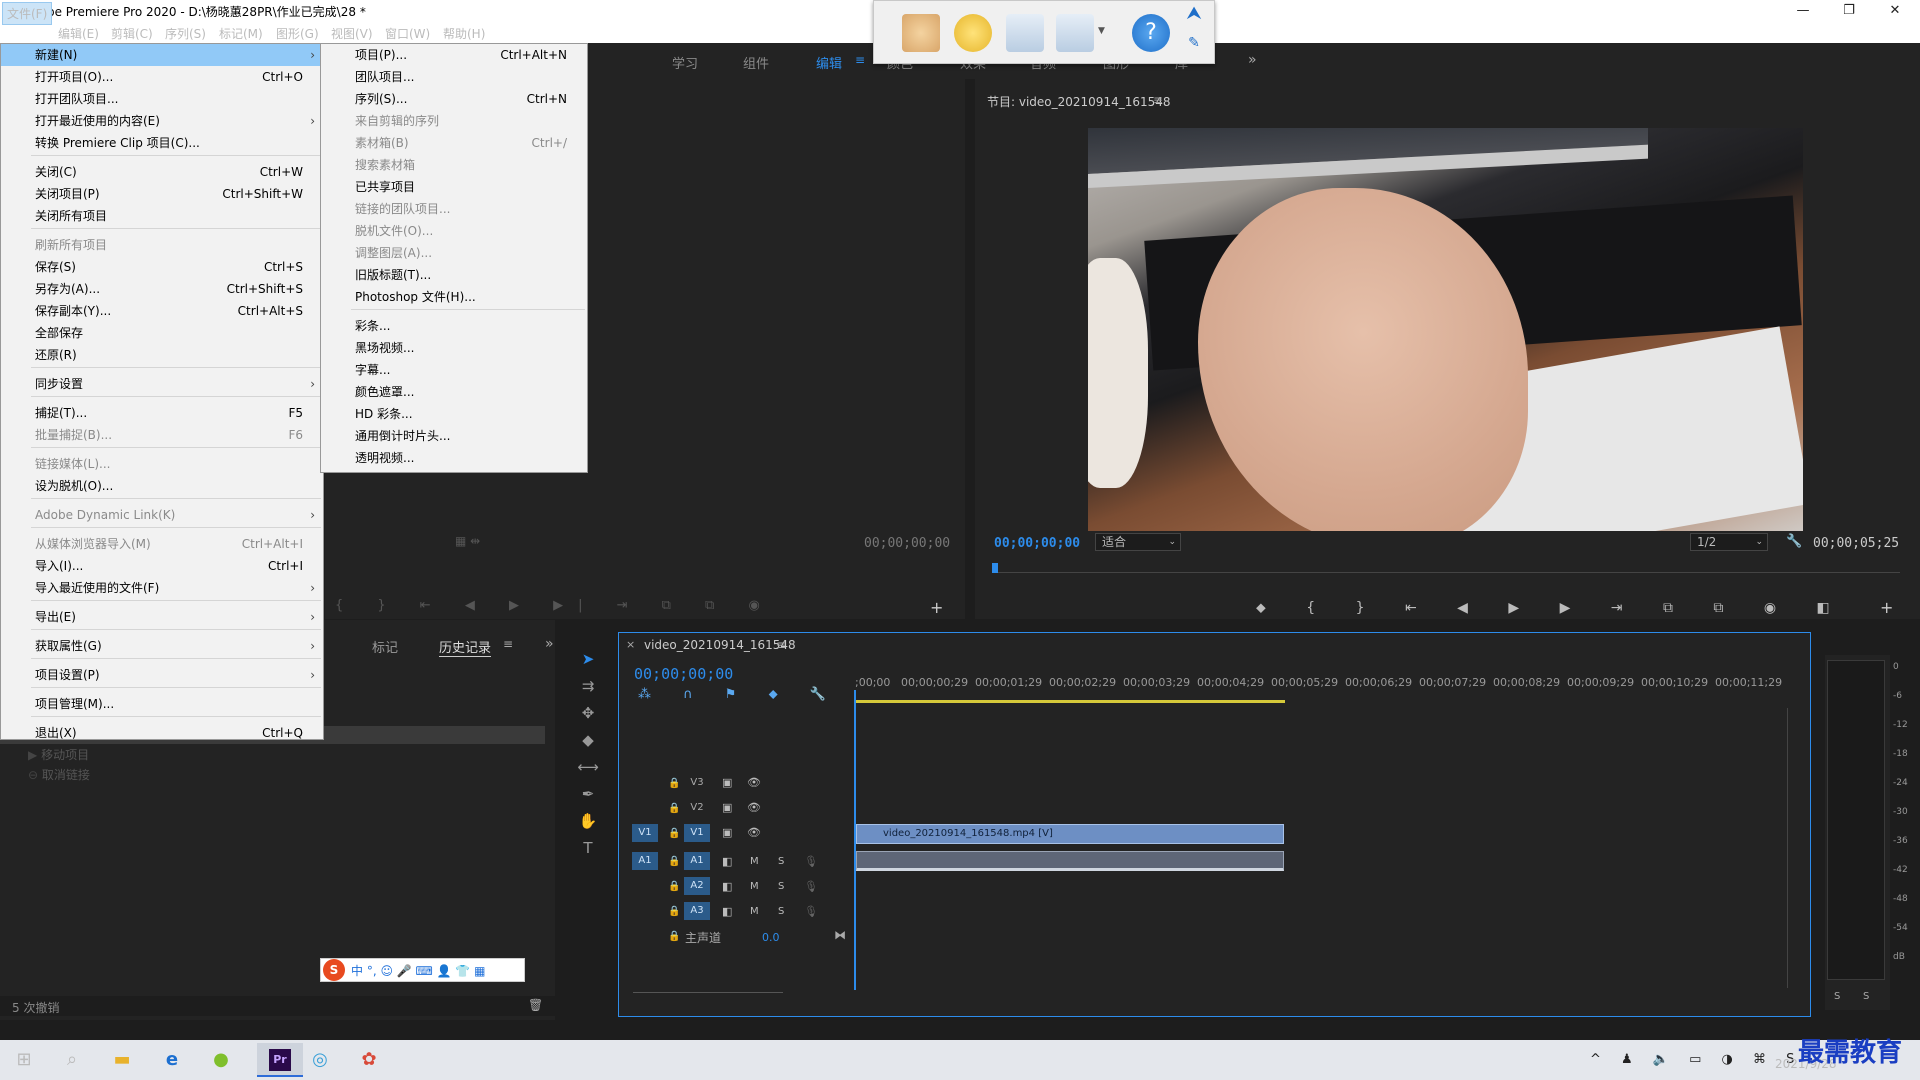  Describe the element at coordinates (1837, 996) in the screenshot. I see `meter-solo-left: S` at that location.